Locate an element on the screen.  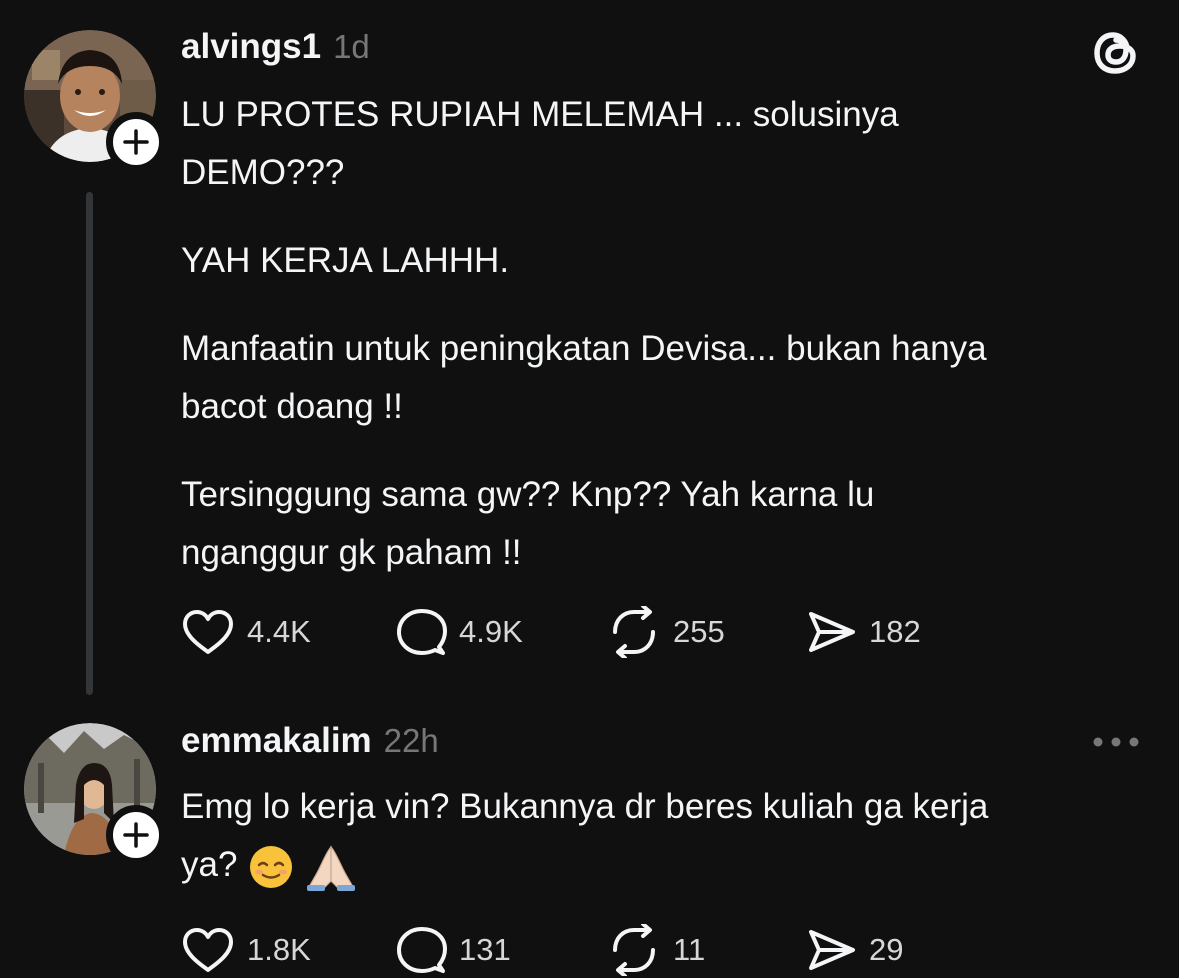
repost-button: 11 is located at coordinates (706, 950).